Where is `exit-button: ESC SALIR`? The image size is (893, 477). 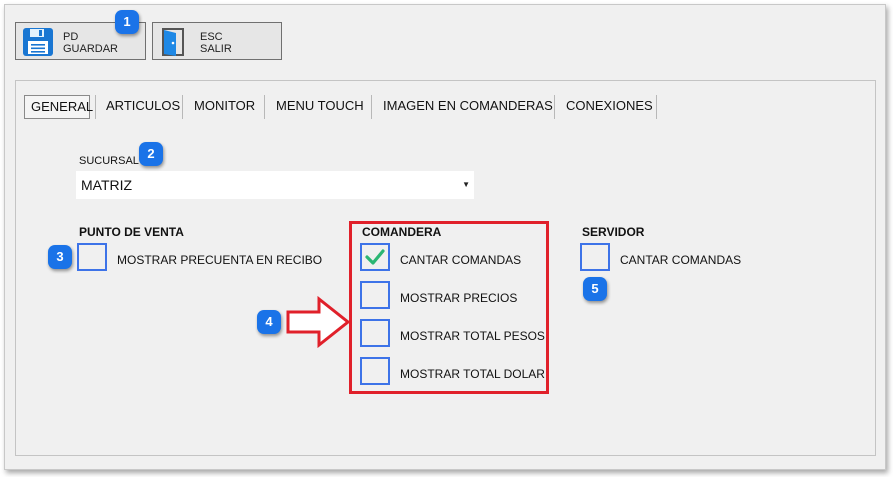
exit-button: ESC SALIR is located at coordinates (217, 41).